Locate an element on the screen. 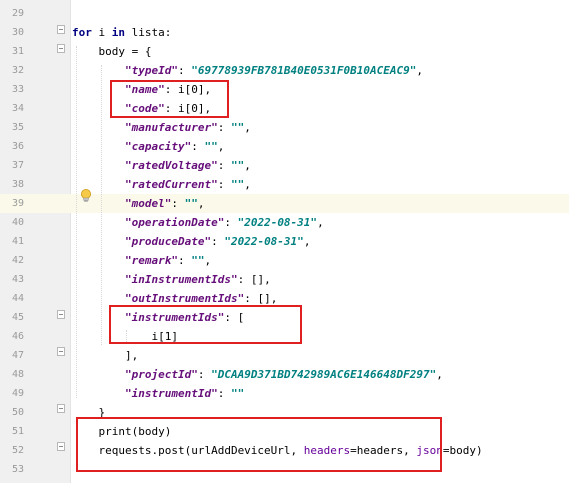 The image size is (569, 483). code-token: lista: is located at coordinates (148, 32).